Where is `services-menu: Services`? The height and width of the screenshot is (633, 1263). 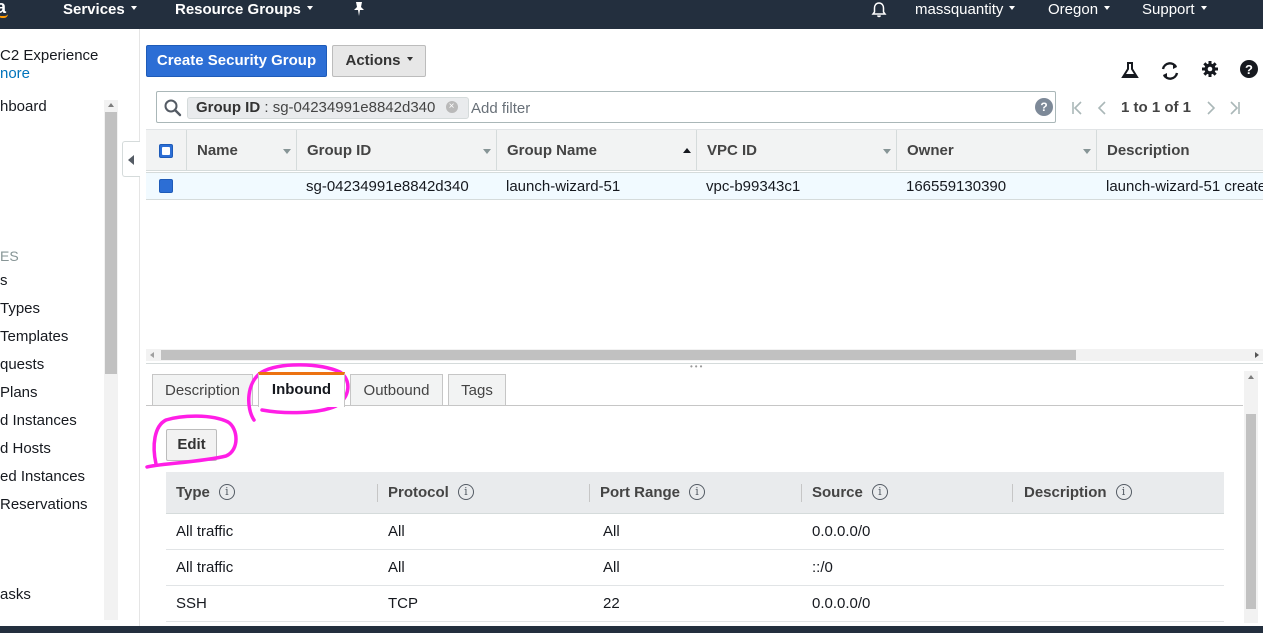
services-menu: Services is located at coordinates (100, 14).